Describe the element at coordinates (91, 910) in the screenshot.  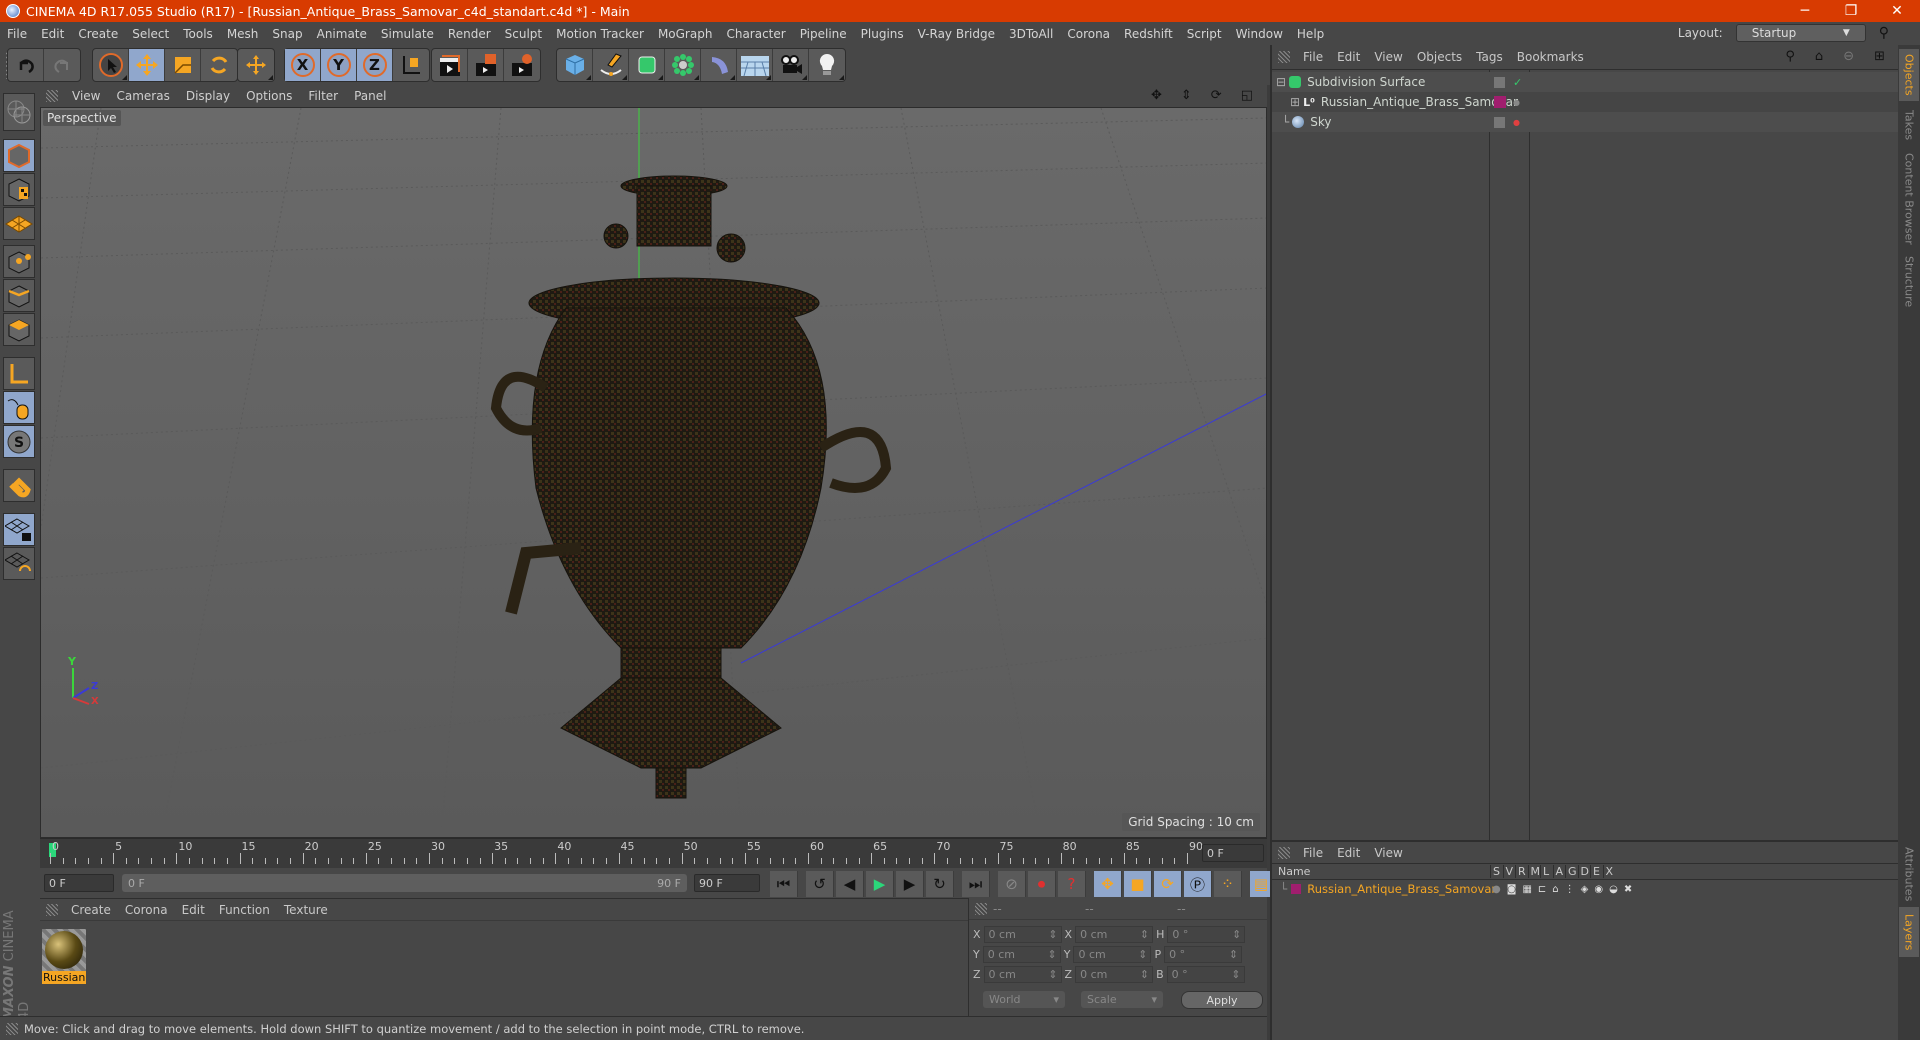
I see `material-menu-create: Create` at that location.